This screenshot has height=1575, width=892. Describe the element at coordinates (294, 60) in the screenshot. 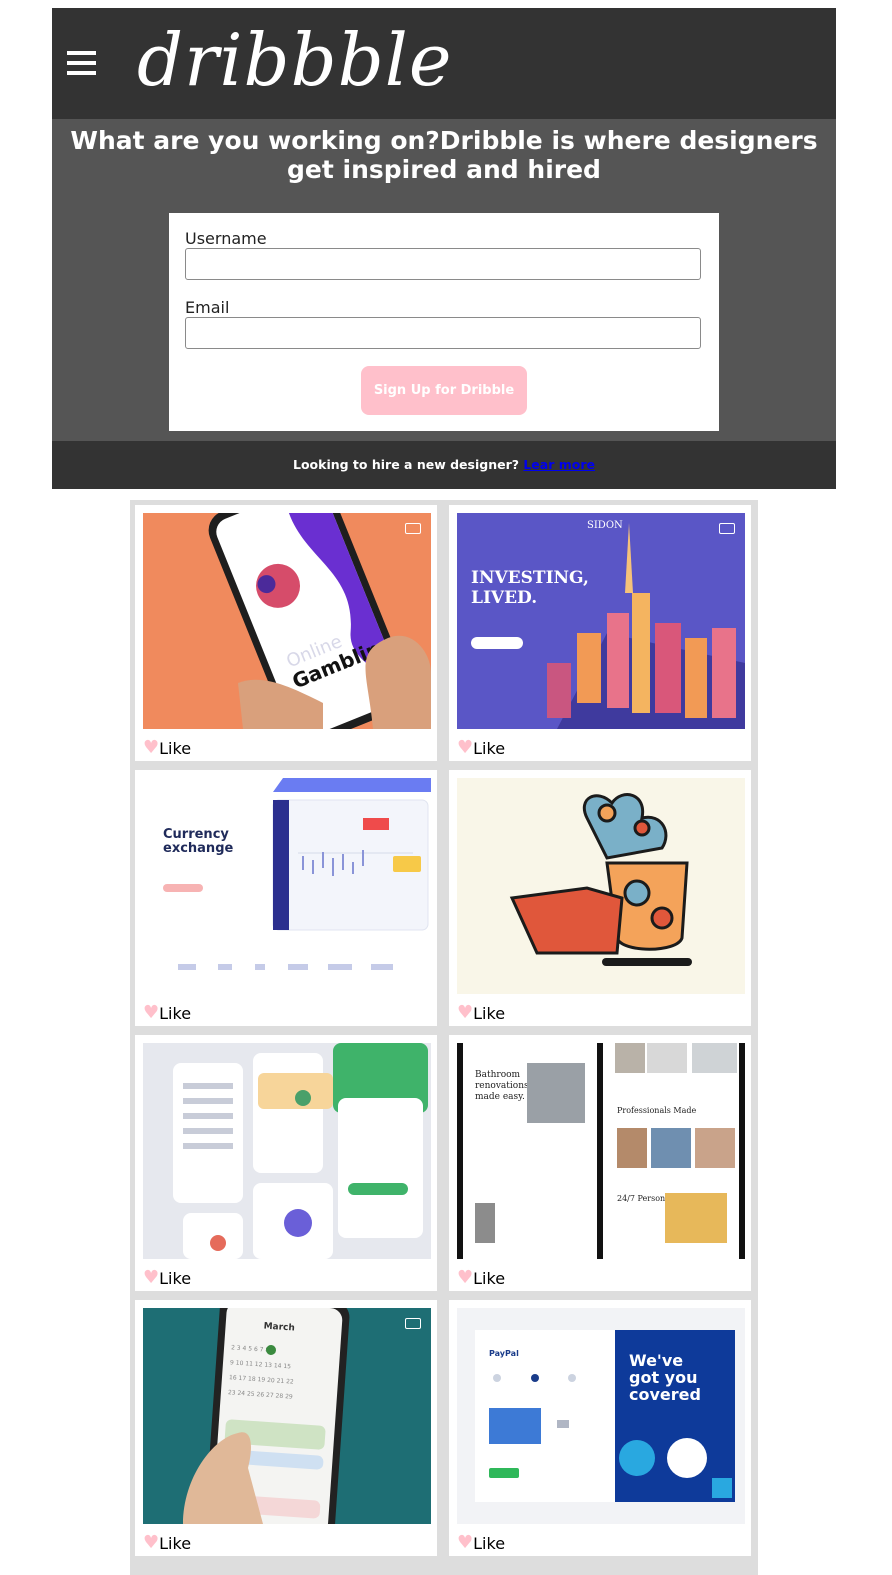

I see `dribbble-logo: dribbble` at that location.